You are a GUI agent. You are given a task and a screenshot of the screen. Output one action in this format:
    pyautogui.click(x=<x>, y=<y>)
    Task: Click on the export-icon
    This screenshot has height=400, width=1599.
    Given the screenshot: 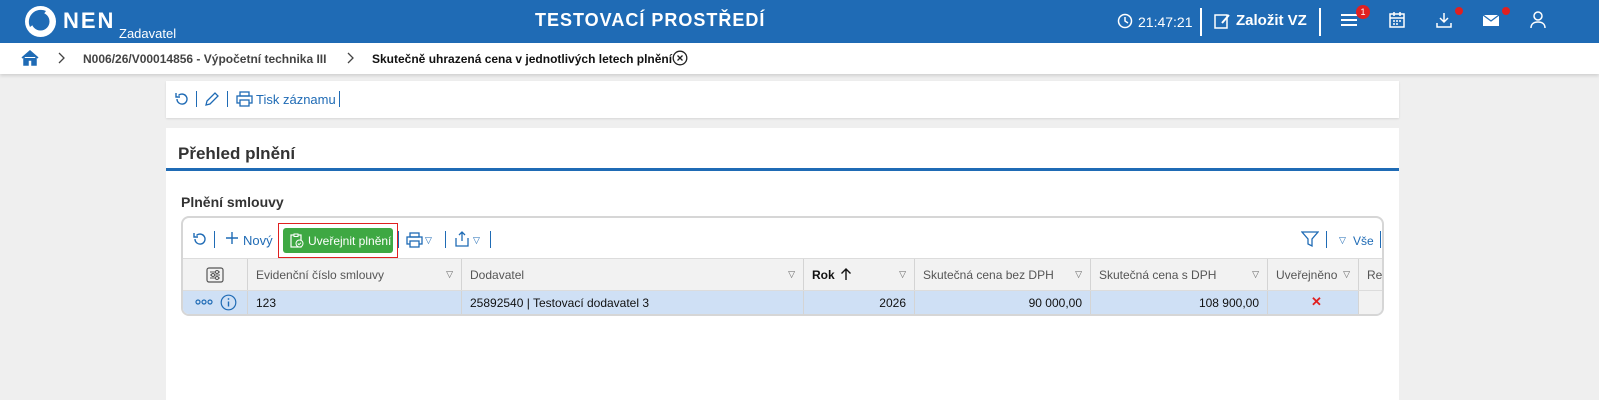 What is the action you would take?
    pyautogui.click(x=462, y=238)
    